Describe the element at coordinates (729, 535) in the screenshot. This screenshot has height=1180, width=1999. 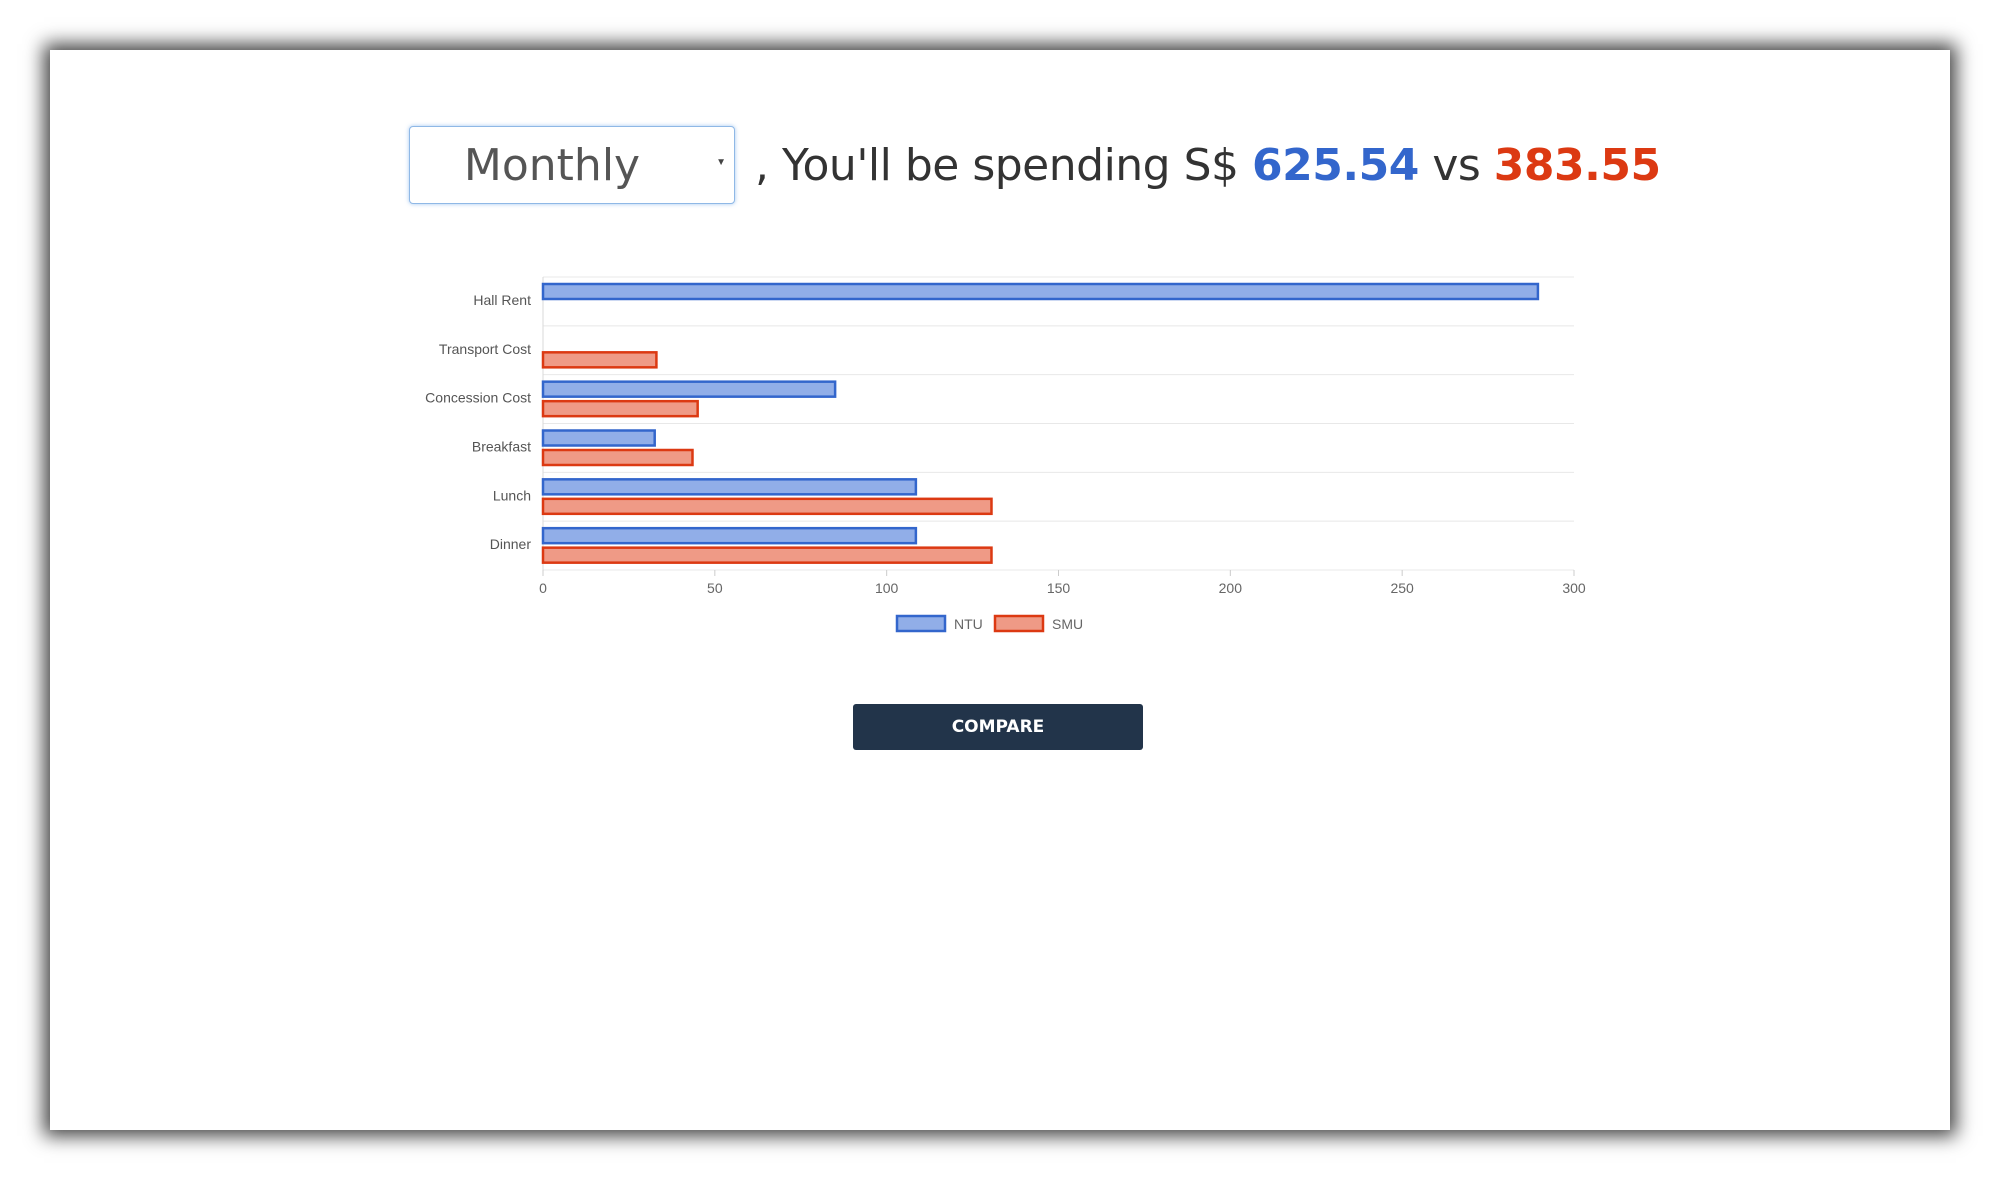
I see `bar-ntu-dinner` at that location.